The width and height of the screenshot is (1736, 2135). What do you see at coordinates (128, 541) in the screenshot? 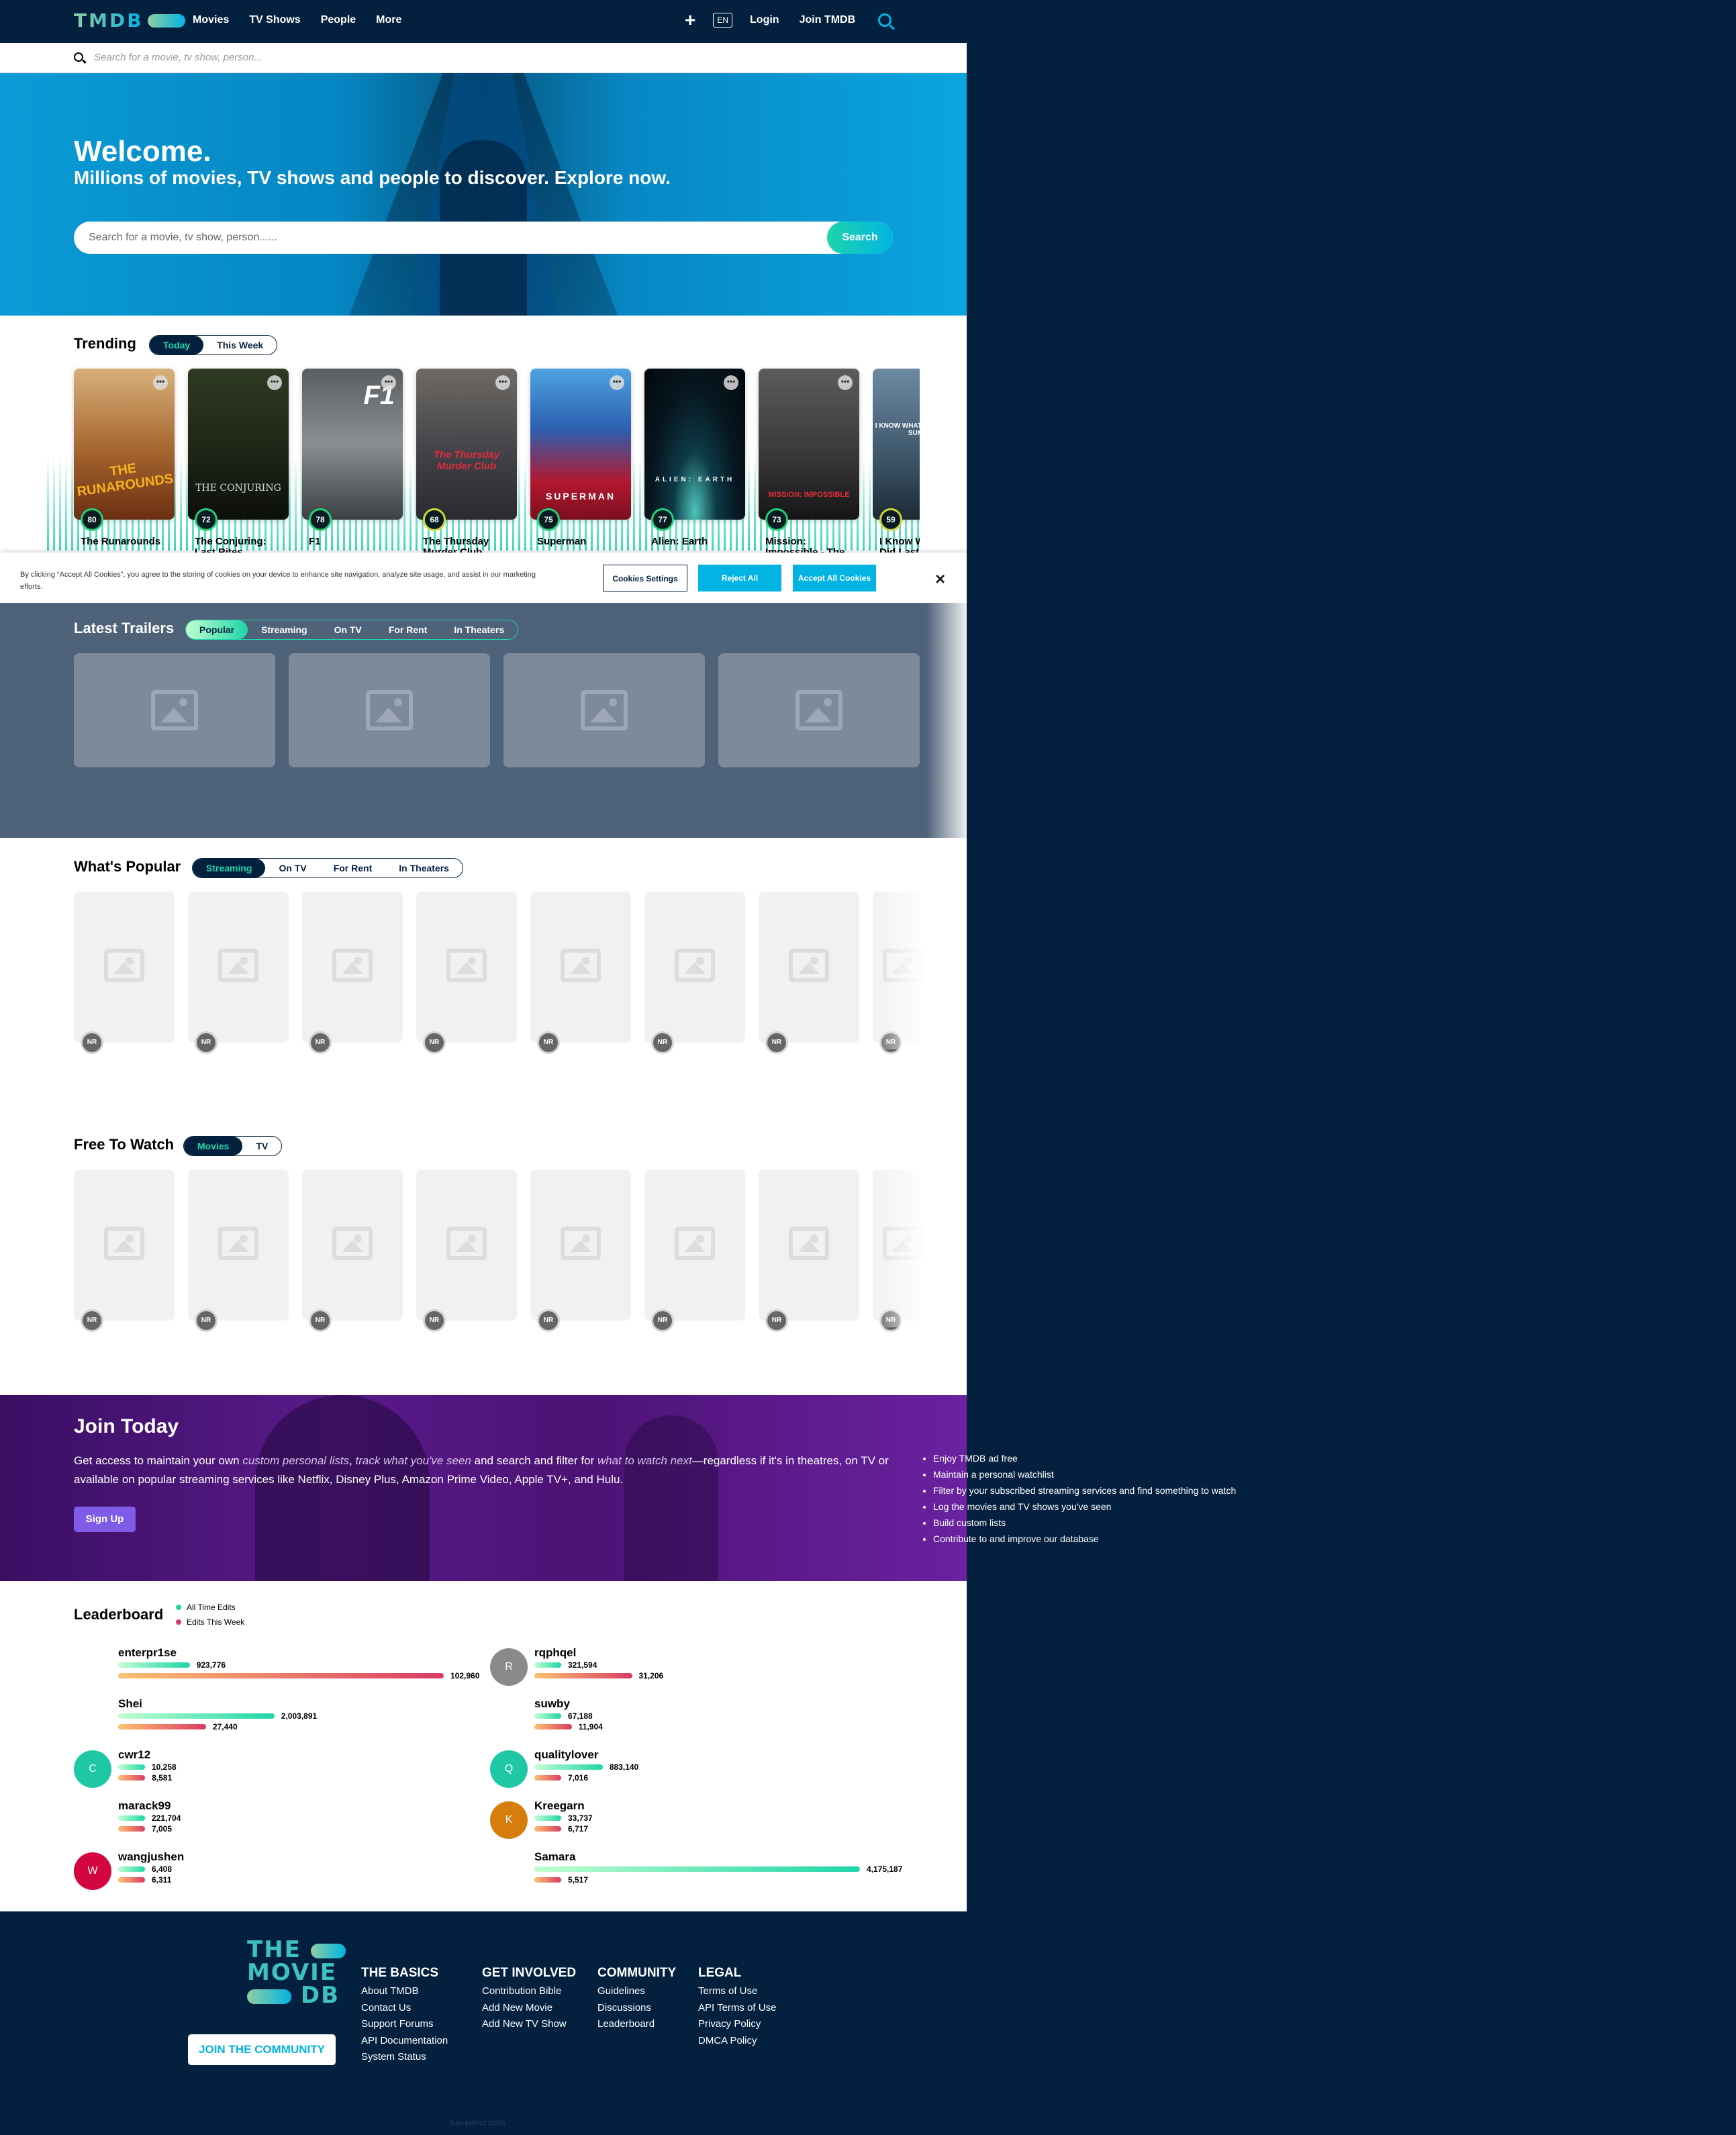
I see `card-title: The Runarounds` at bounding box center [128, 541].